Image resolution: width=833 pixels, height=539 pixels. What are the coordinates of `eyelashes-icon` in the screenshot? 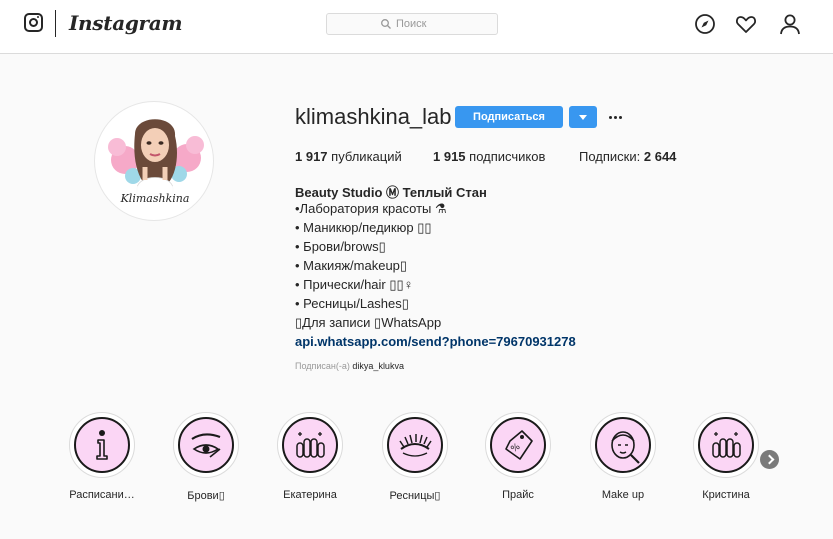 It's located at (415, 445).